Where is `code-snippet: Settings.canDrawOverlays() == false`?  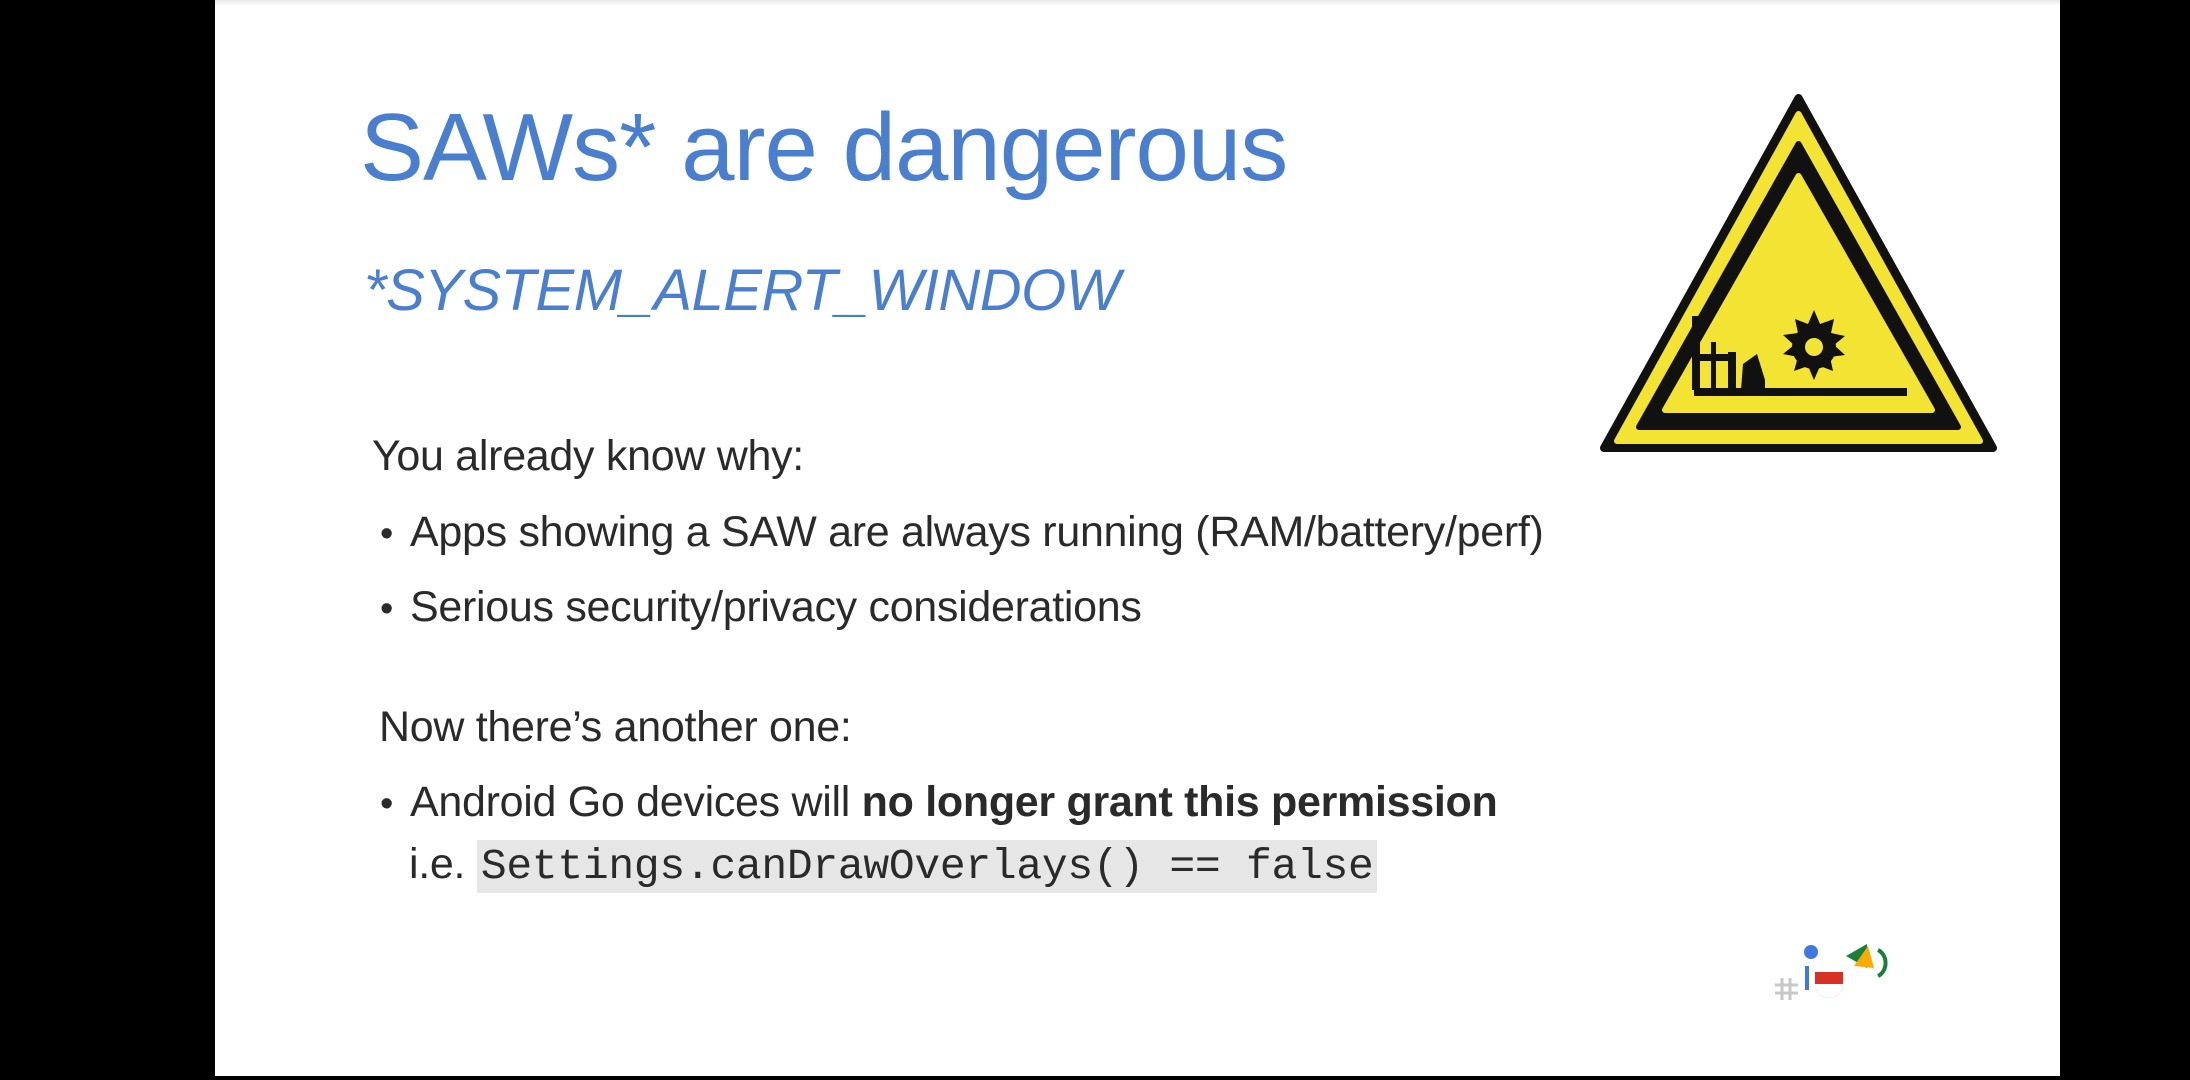 code-snippet: Settings.canDrawOverlays() == false is located at coordinates (927, 866).